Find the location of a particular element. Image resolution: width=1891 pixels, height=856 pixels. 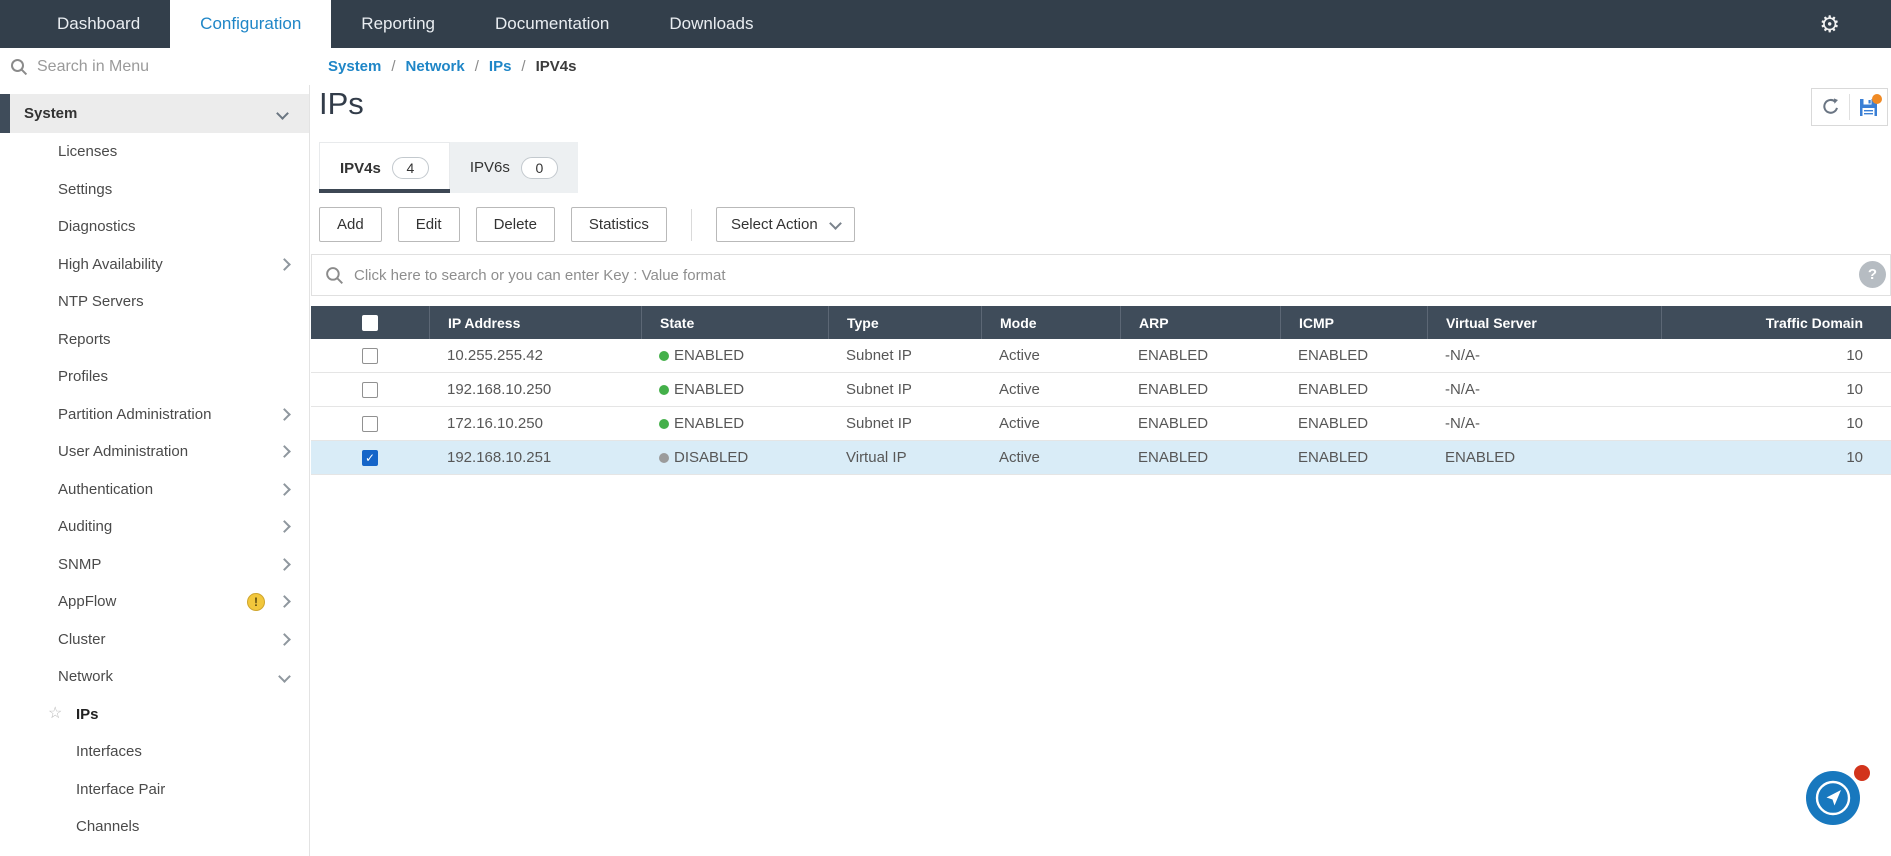

help-icon: ? is located at coordinates (1872, 274).